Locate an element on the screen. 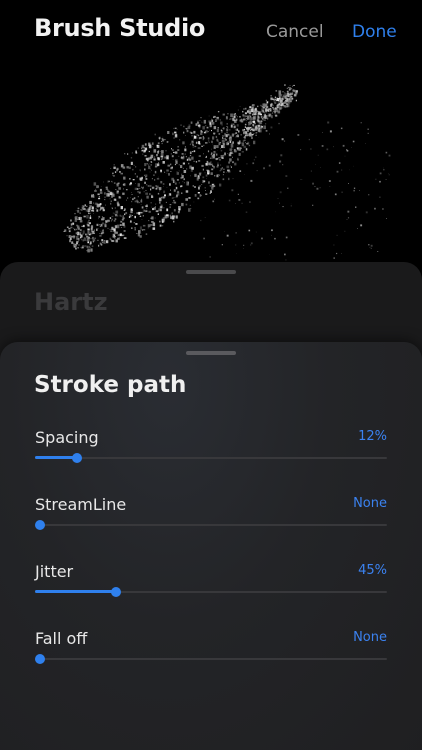 The width and height of the screenshot is (422, 750). setting-label: Spacing is located at coordinates (67, 437).